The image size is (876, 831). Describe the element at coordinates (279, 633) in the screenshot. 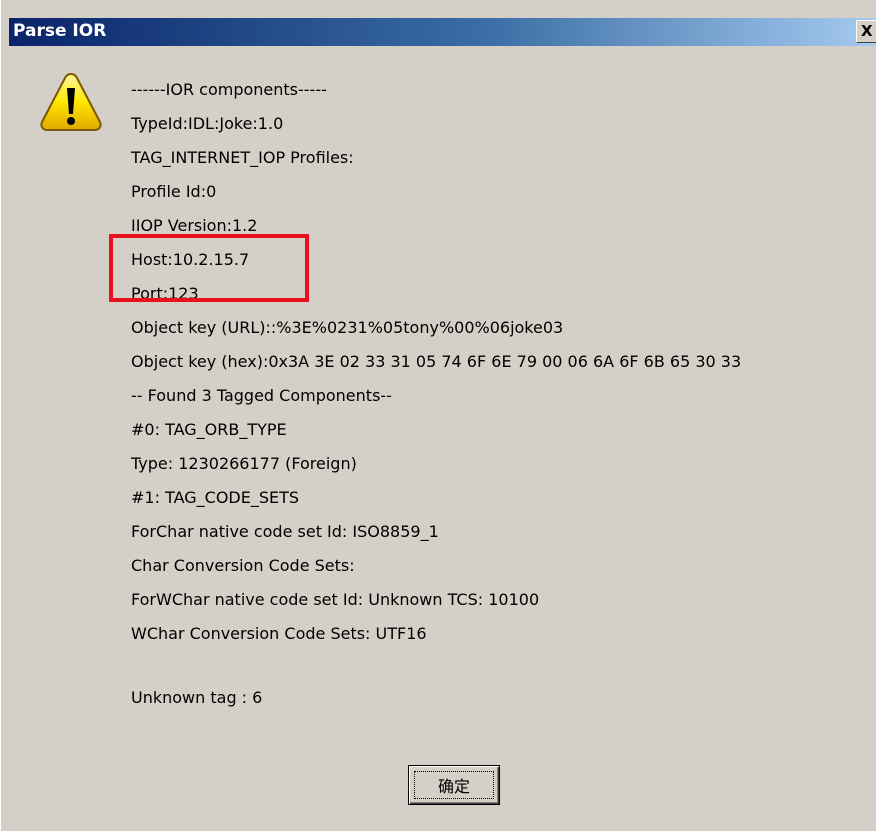

I see `message-line: WChar Conversion Code Sets: UTF16` at that location.